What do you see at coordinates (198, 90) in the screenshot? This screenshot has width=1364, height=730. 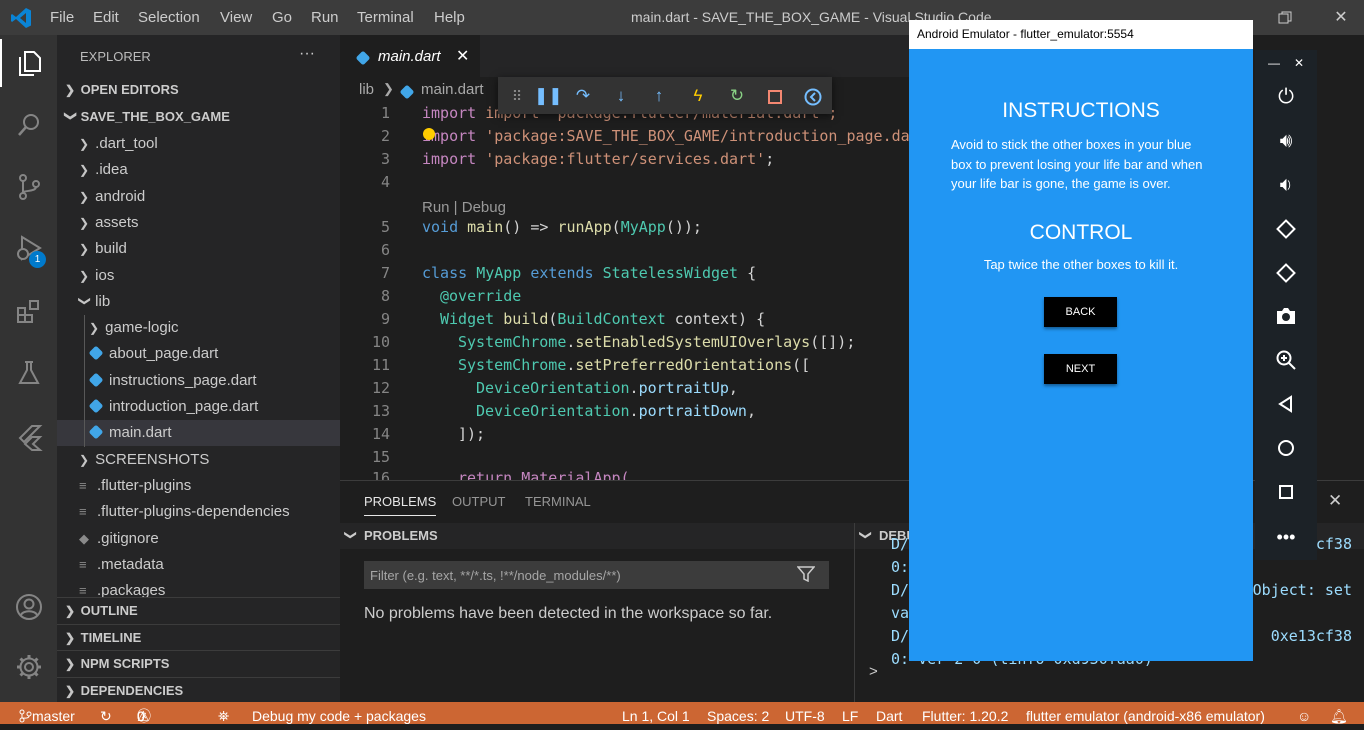 I see `open-editors-section: ❯ OPEN EDITORS` at bounding box center [198, 90].